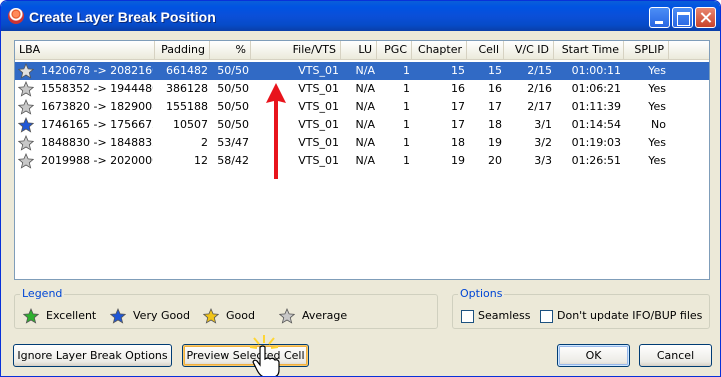  Describe the element at coordinates (543, 142) in the screenshot. I see `cell-vcid: 3/2` at that location.